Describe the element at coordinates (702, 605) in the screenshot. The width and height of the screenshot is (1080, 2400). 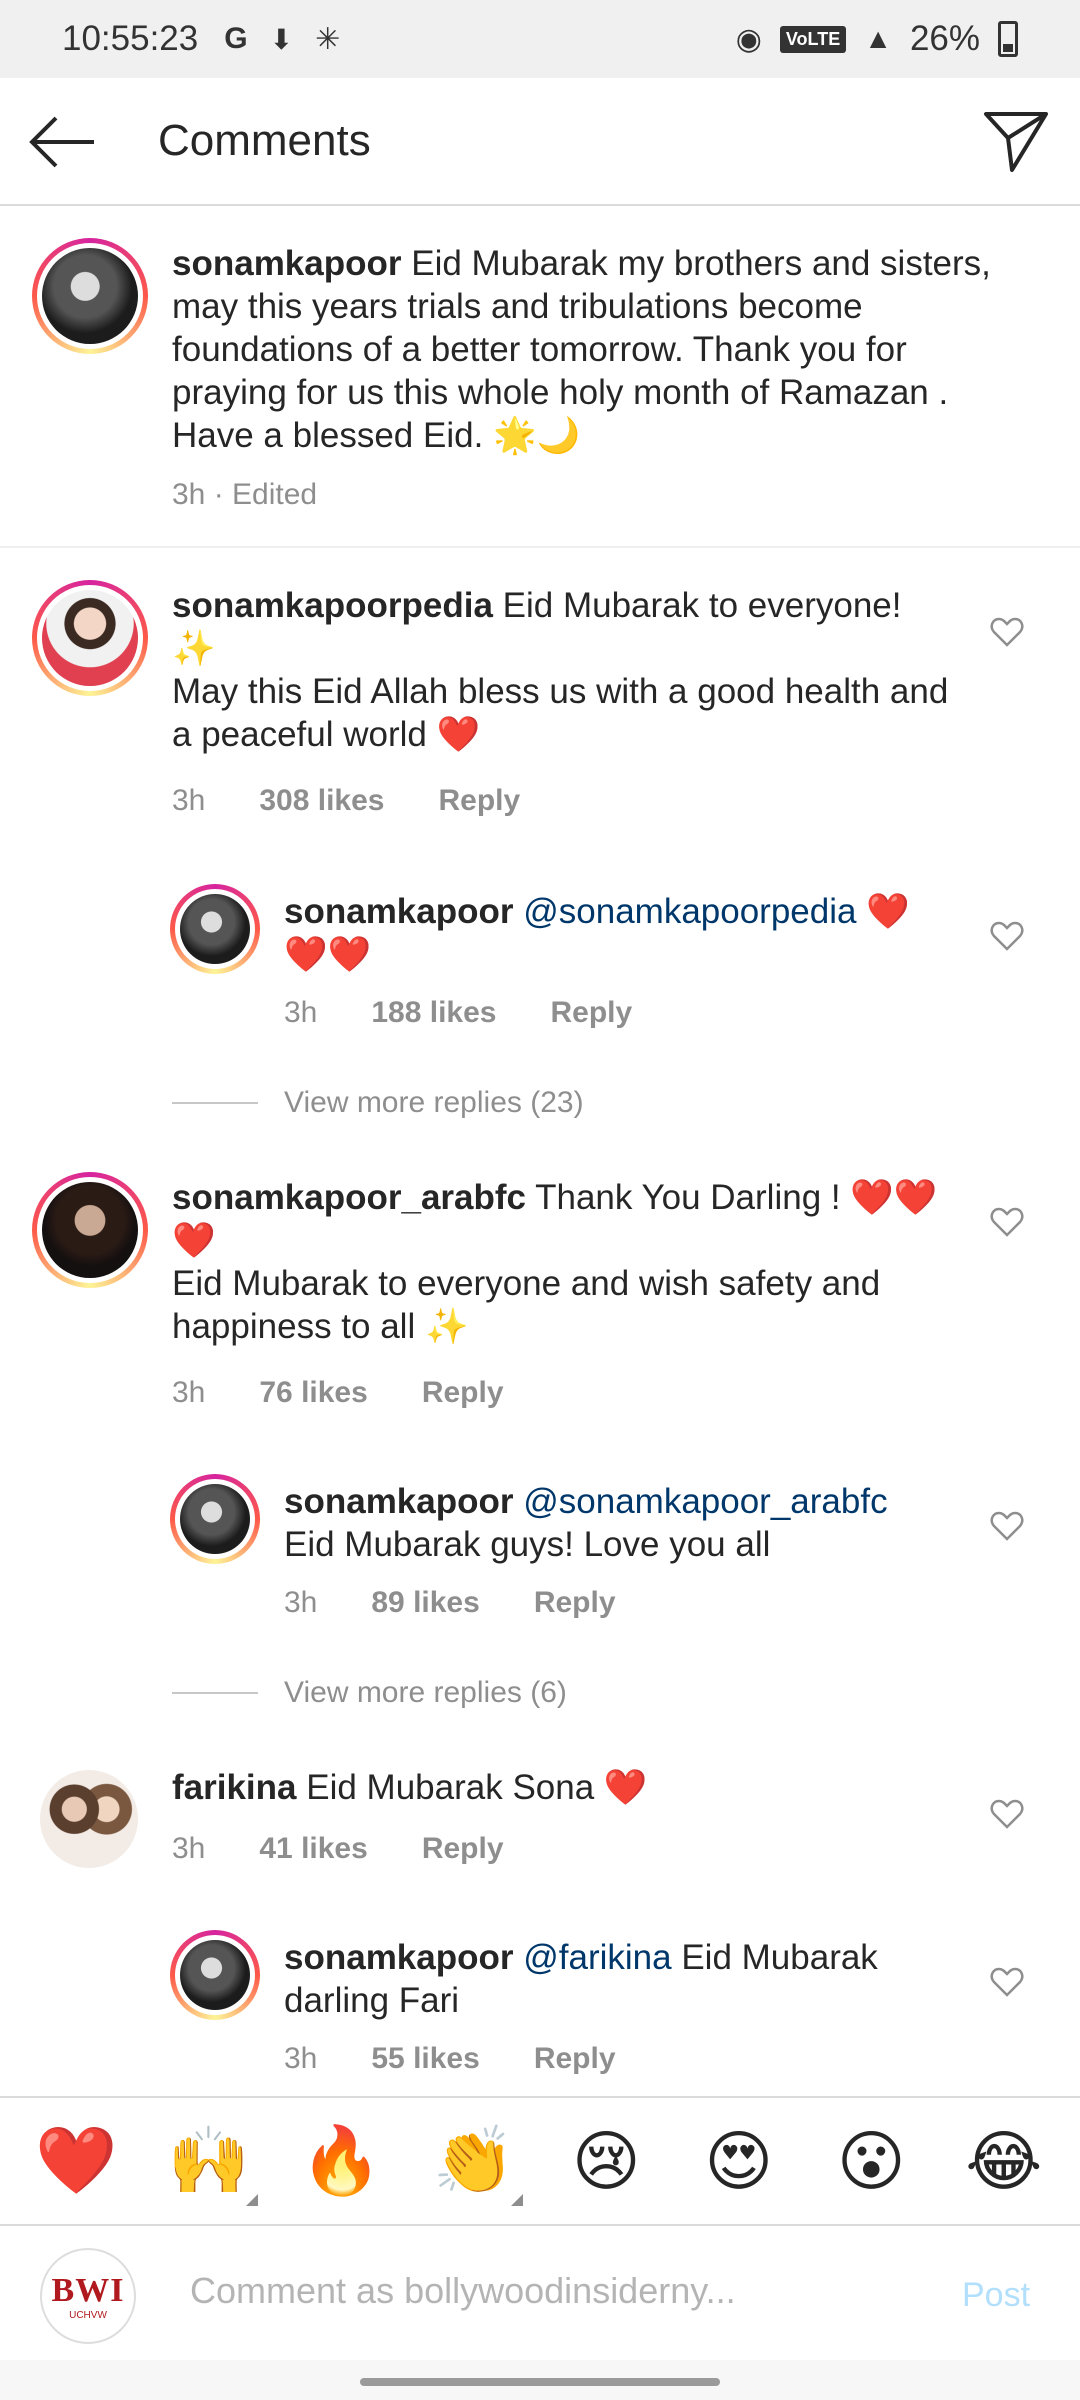
I see `comment-body: Eid Mubarak to everyone!` at that location.